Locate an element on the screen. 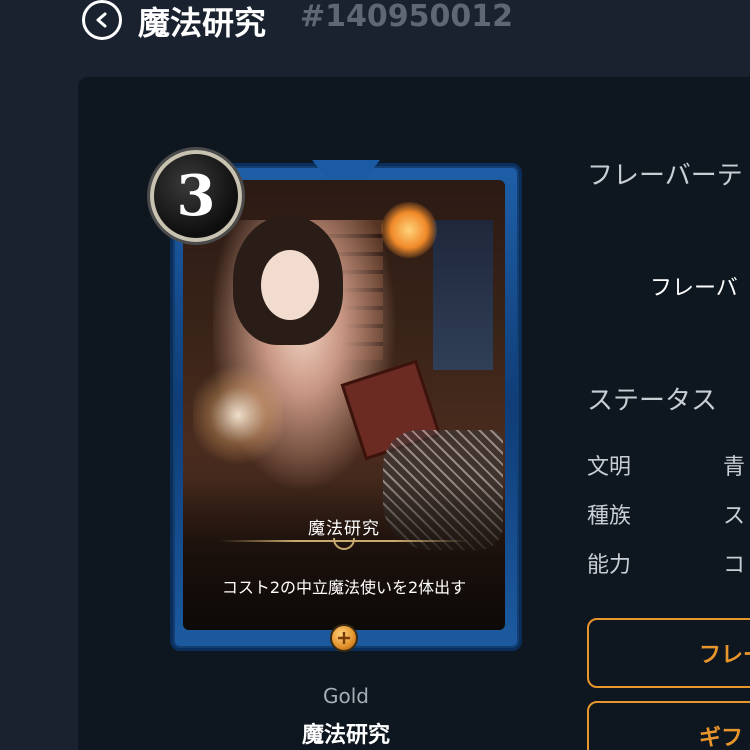 This screenshot has height=750, width=750. art-text-shade is located at coordinates (344, 555).